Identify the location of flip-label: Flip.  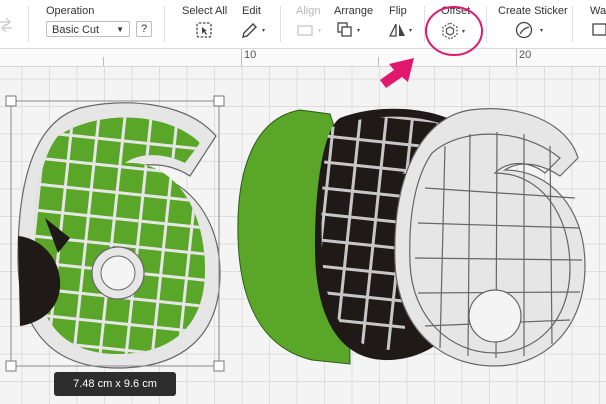
(398, 11).